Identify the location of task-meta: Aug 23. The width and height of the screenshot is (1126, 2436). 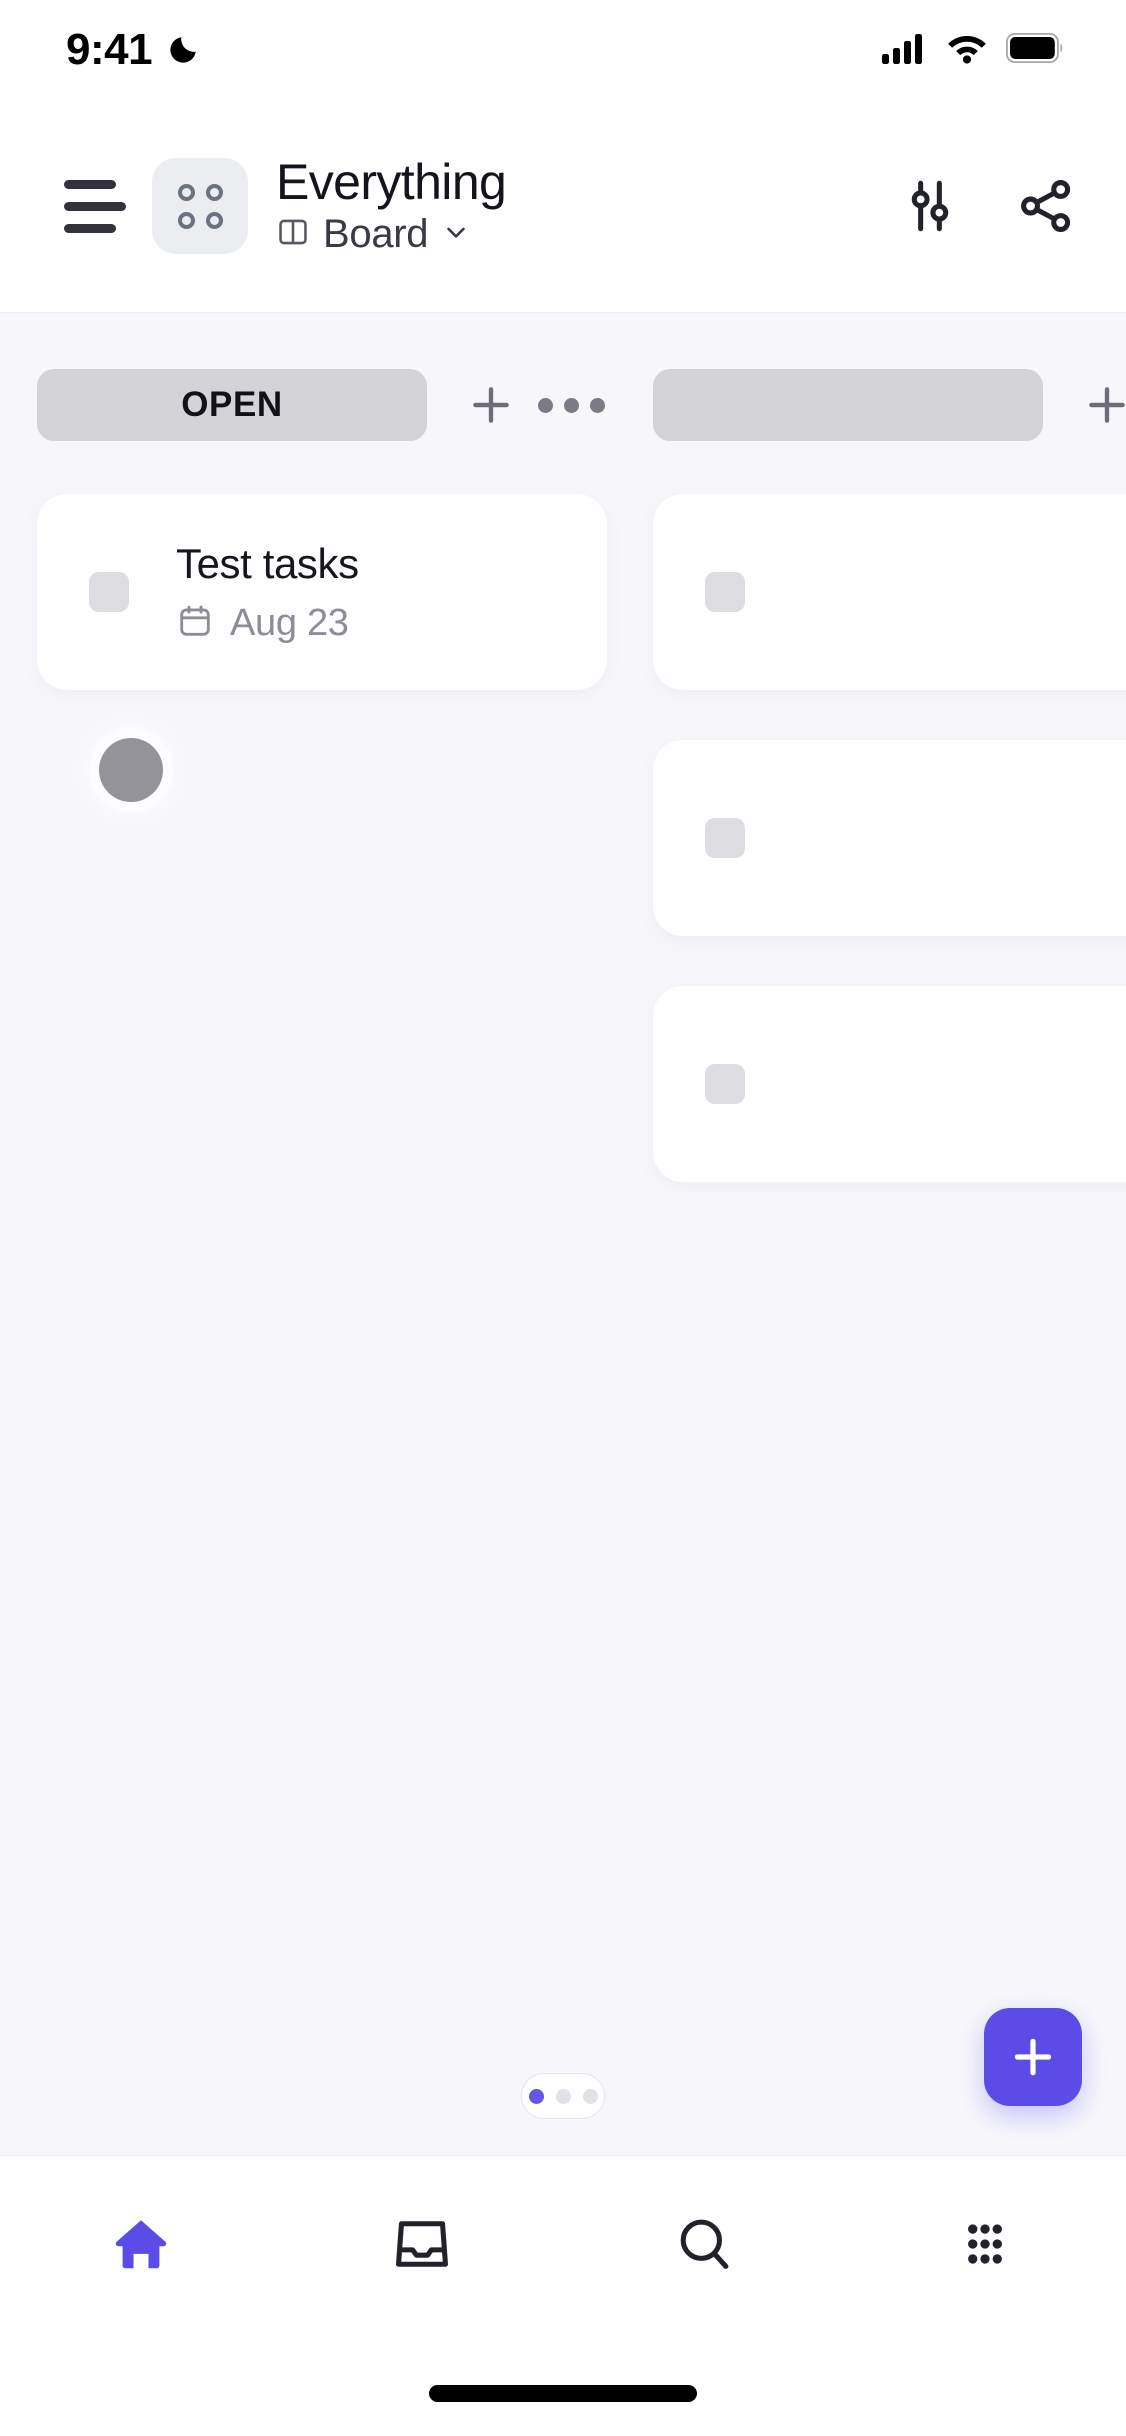
(267, 623).